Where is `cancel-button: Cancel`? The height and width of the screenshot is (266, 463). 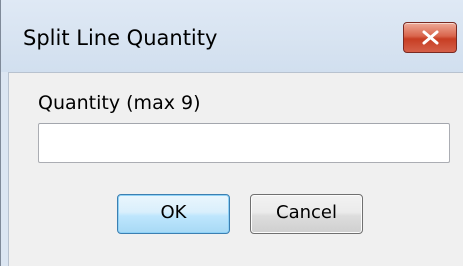
cancel-button: Cancel is located at coordinates (306, 214).